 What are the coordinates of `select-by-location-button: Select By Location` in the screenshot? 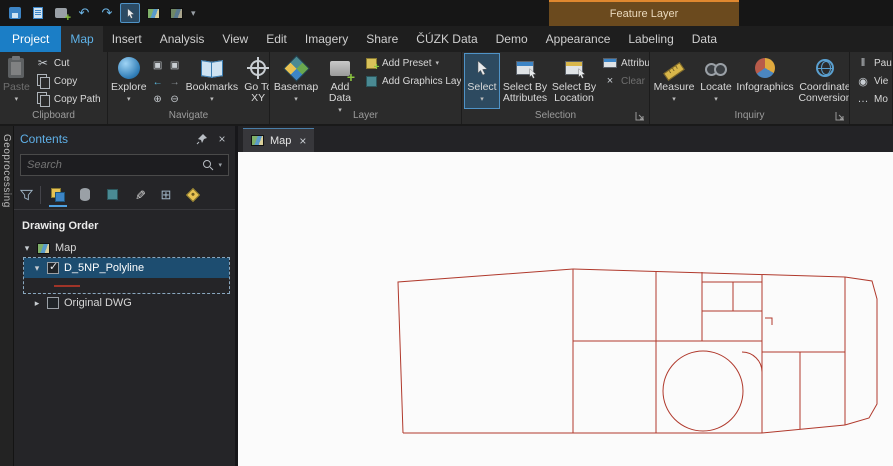 It's located at (574, 81).